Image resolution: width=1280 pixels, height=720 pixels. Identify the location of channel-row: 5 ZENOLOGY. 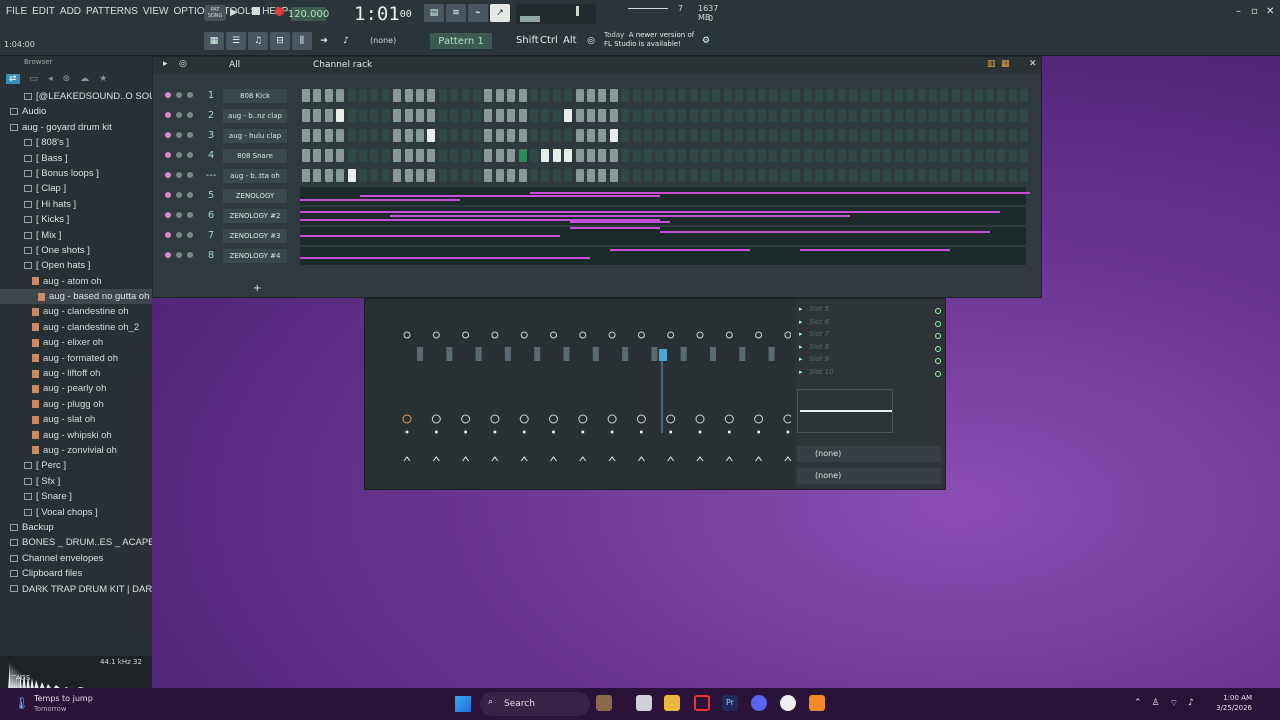
(596, 196).